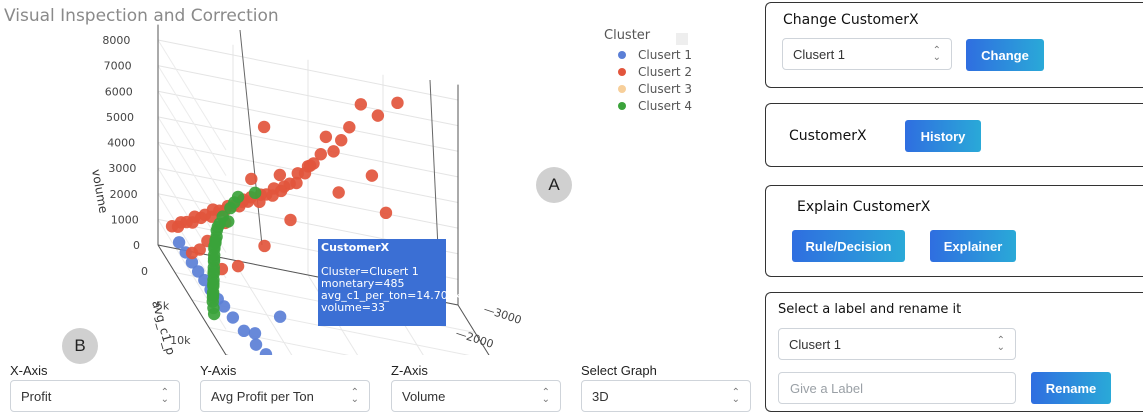  I want to click on legend-item-label: Clusert 3, so click(665, 88).